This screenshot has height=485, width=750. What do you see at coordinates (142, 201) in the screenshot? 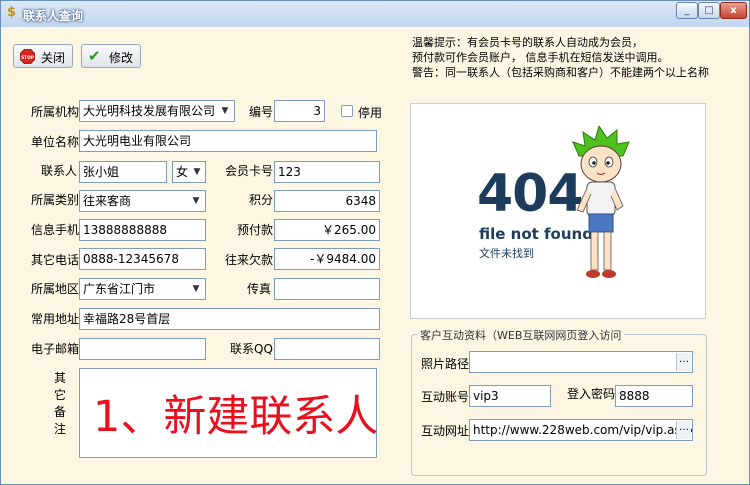
I see `category-select: 往来客商 ▼` at bounding box center [142, 201].